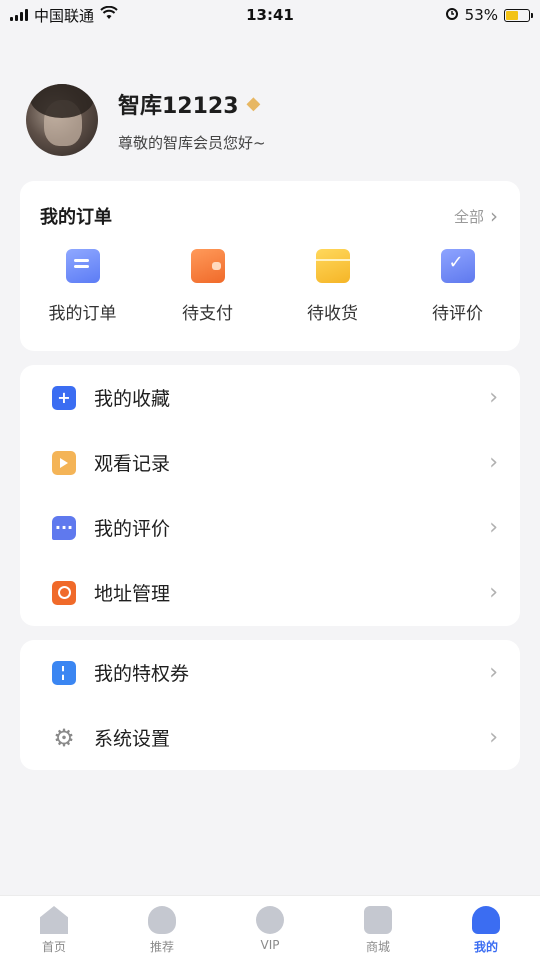  I want to click on tab-mine: 我的, so click(486, 928).